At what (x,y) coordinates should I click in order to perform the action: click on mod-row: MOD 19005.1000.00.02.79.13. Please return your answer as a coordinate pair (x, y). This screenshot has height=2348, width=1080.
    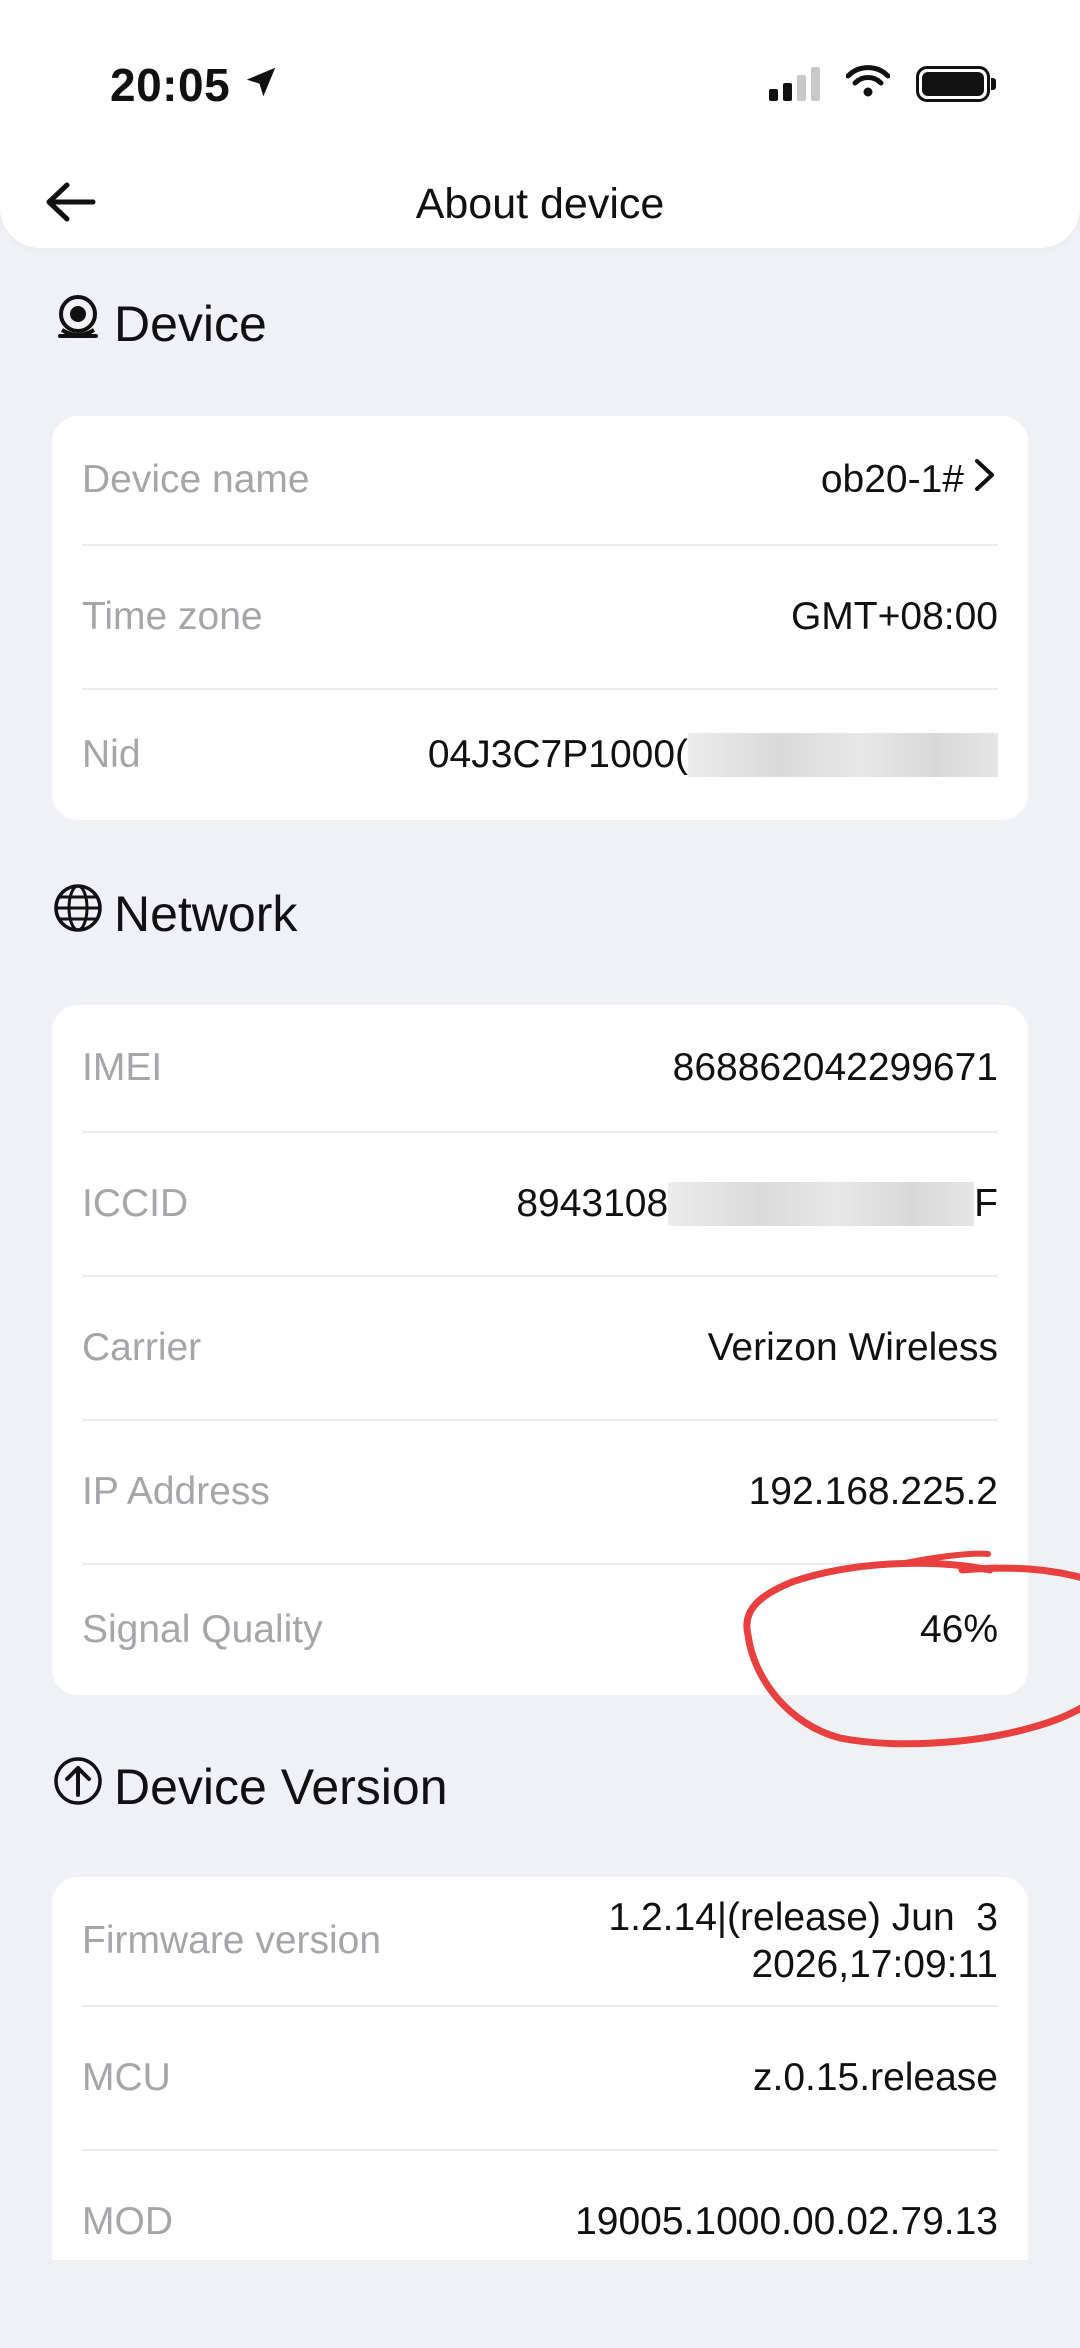
    Looking at the image, I should click on (540, 2205).